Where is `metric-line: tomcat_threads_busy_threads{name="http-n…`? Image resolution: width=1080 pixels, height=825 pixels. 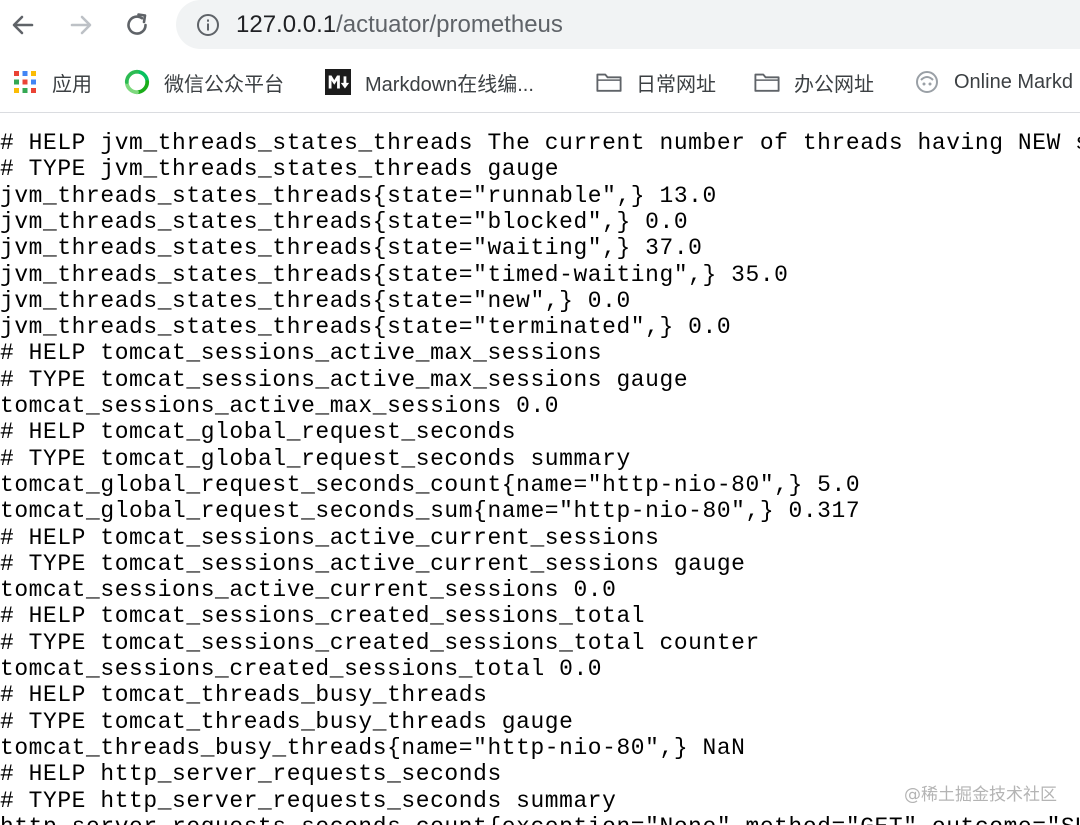 metric-line: tomcat_threads_busy_threads{name="http-n… is located at coordinates (373, 747).